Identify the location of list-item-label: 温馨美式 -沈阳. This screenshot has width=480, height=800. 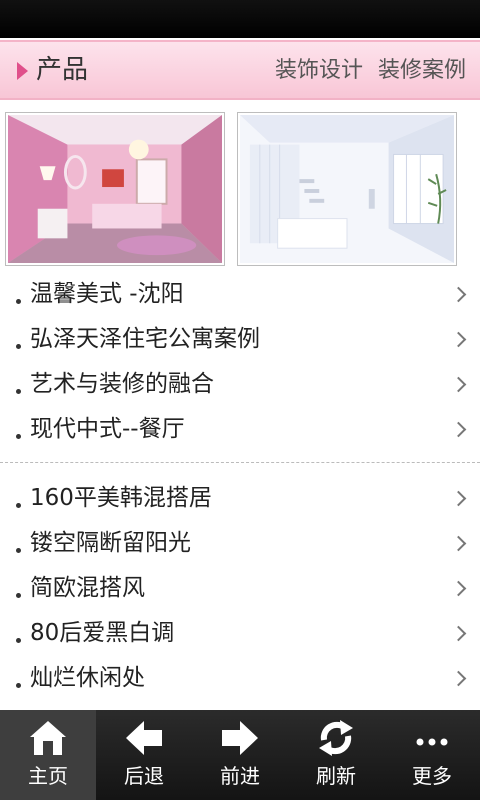
(107, 294).